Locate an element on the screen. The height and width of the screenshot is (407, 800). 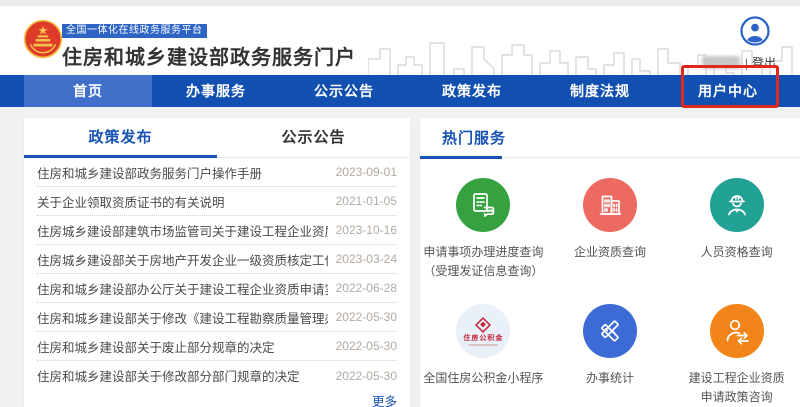
nav-item-user-center: 用户中心 is located at coordinates (728, 91).